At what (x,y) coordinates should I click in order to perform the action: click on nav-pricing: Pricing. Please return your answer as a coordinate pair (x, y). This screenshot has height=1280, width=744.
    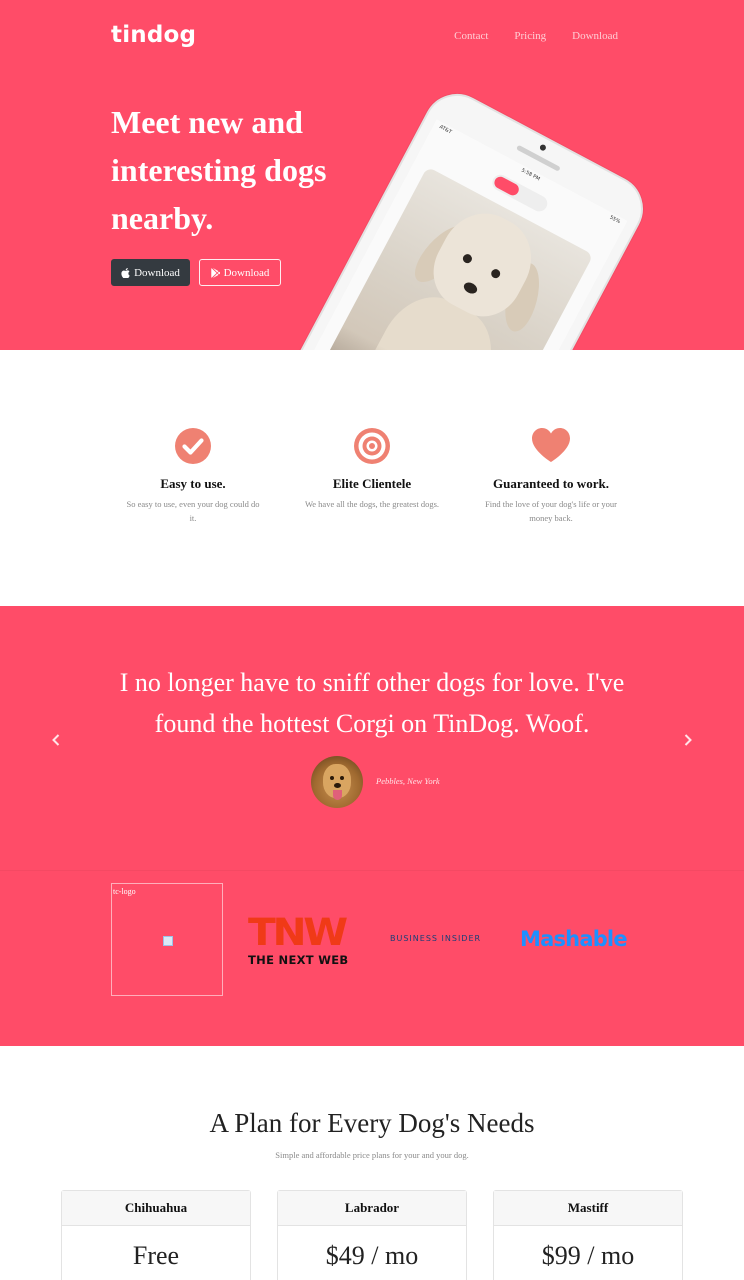
    Looking at the image, I should click on (530, 36).